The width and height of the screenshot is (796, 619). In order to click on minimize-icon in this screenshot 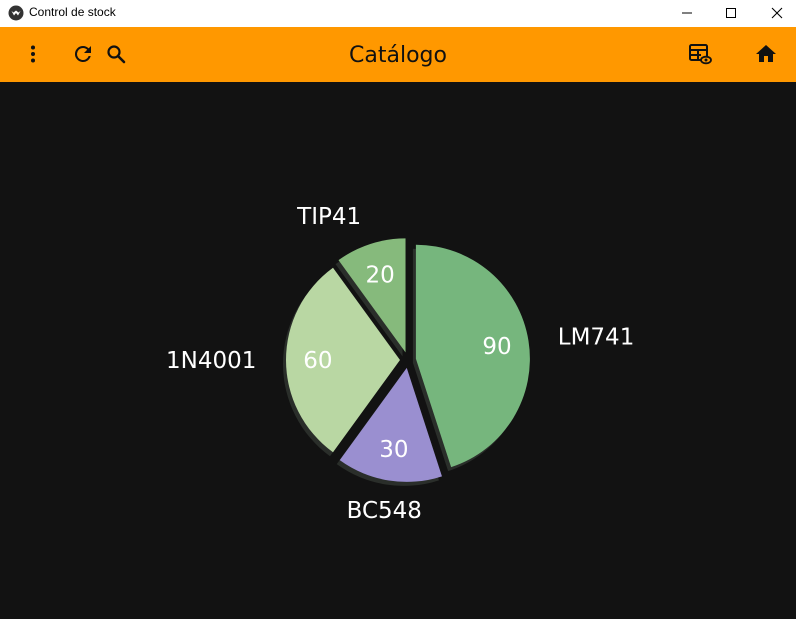, I will do `click(687, 13)`.